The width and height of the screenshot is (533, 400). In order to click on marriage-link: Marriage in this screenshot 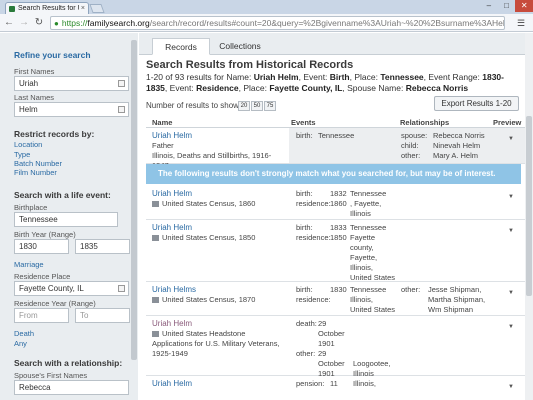, I will do `click(29, 264)`.